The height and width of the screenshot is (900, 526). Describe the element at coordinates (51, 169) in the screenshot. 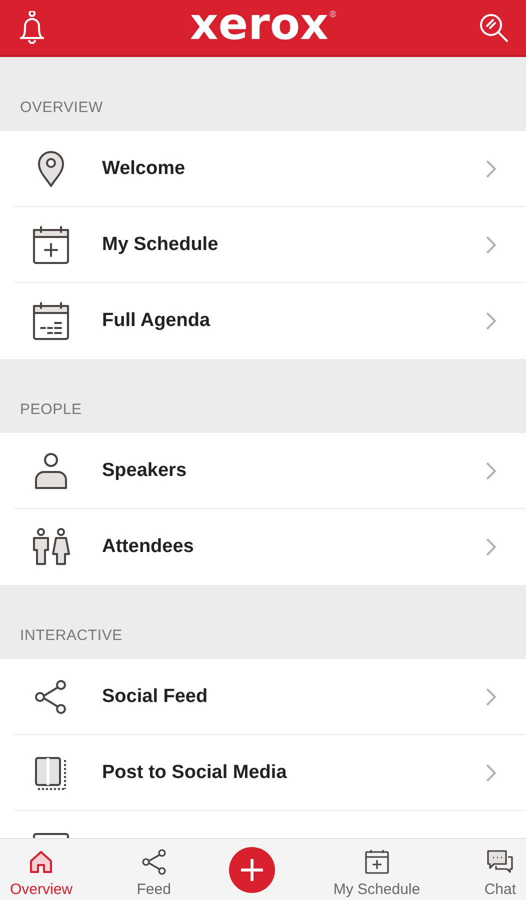

I see `location-pin-icon` at that location.